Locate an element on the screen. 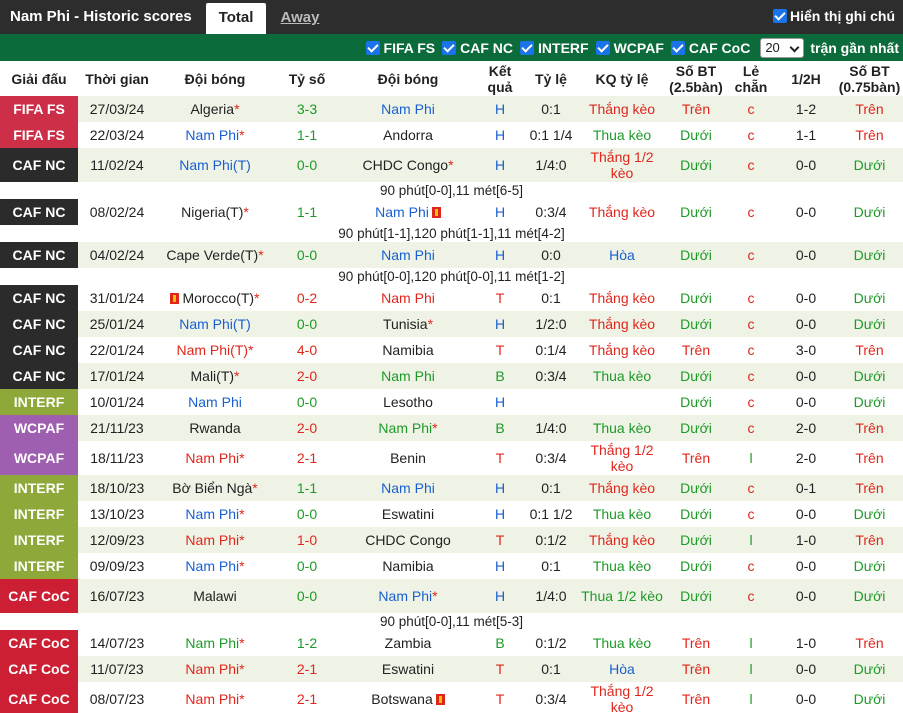  home-team: Malawi is located at coordinates (215, 596).